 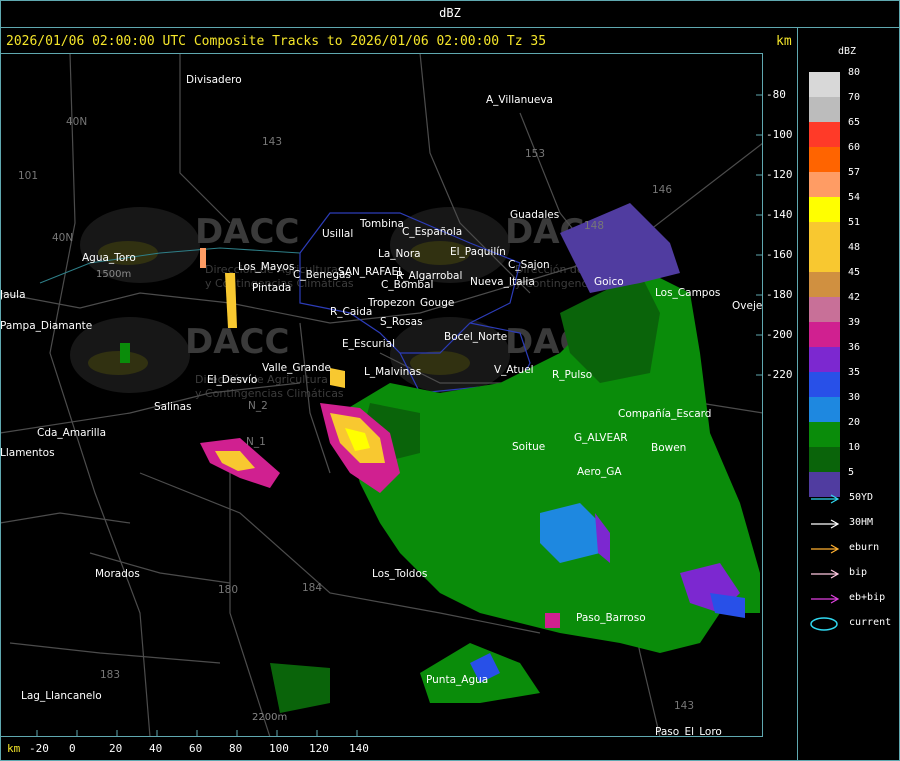 I want to click on place-label: Usillal, so click(x=337, y=234).